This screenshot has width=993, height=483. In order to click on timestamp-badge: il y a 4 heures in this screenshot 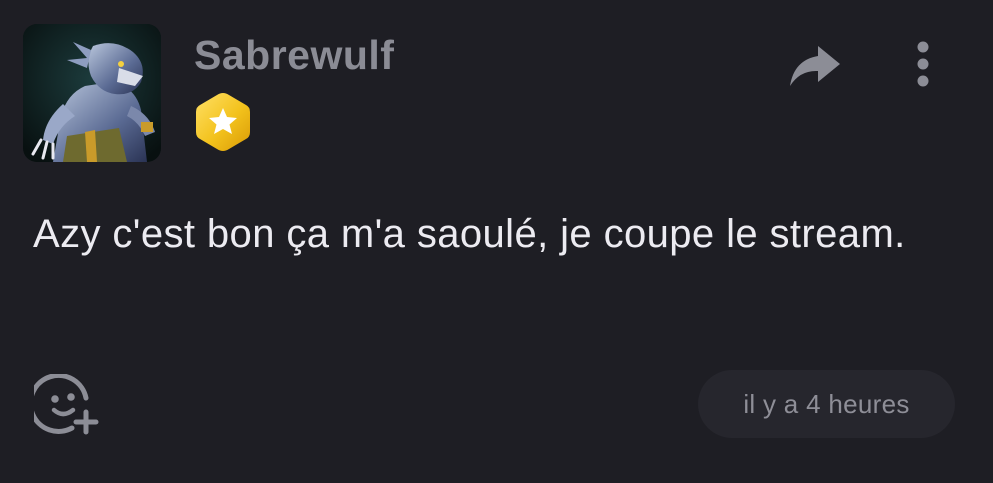, I will do `click(826, 404)`.